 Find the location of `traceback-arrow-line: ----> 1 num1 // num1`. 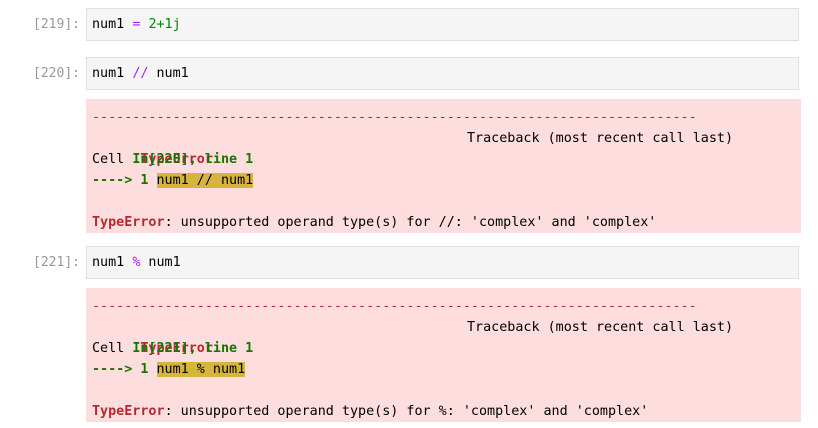

traceback-arrow-line: ----> 1 num1 // num1 is located at coordinates (446, 180).